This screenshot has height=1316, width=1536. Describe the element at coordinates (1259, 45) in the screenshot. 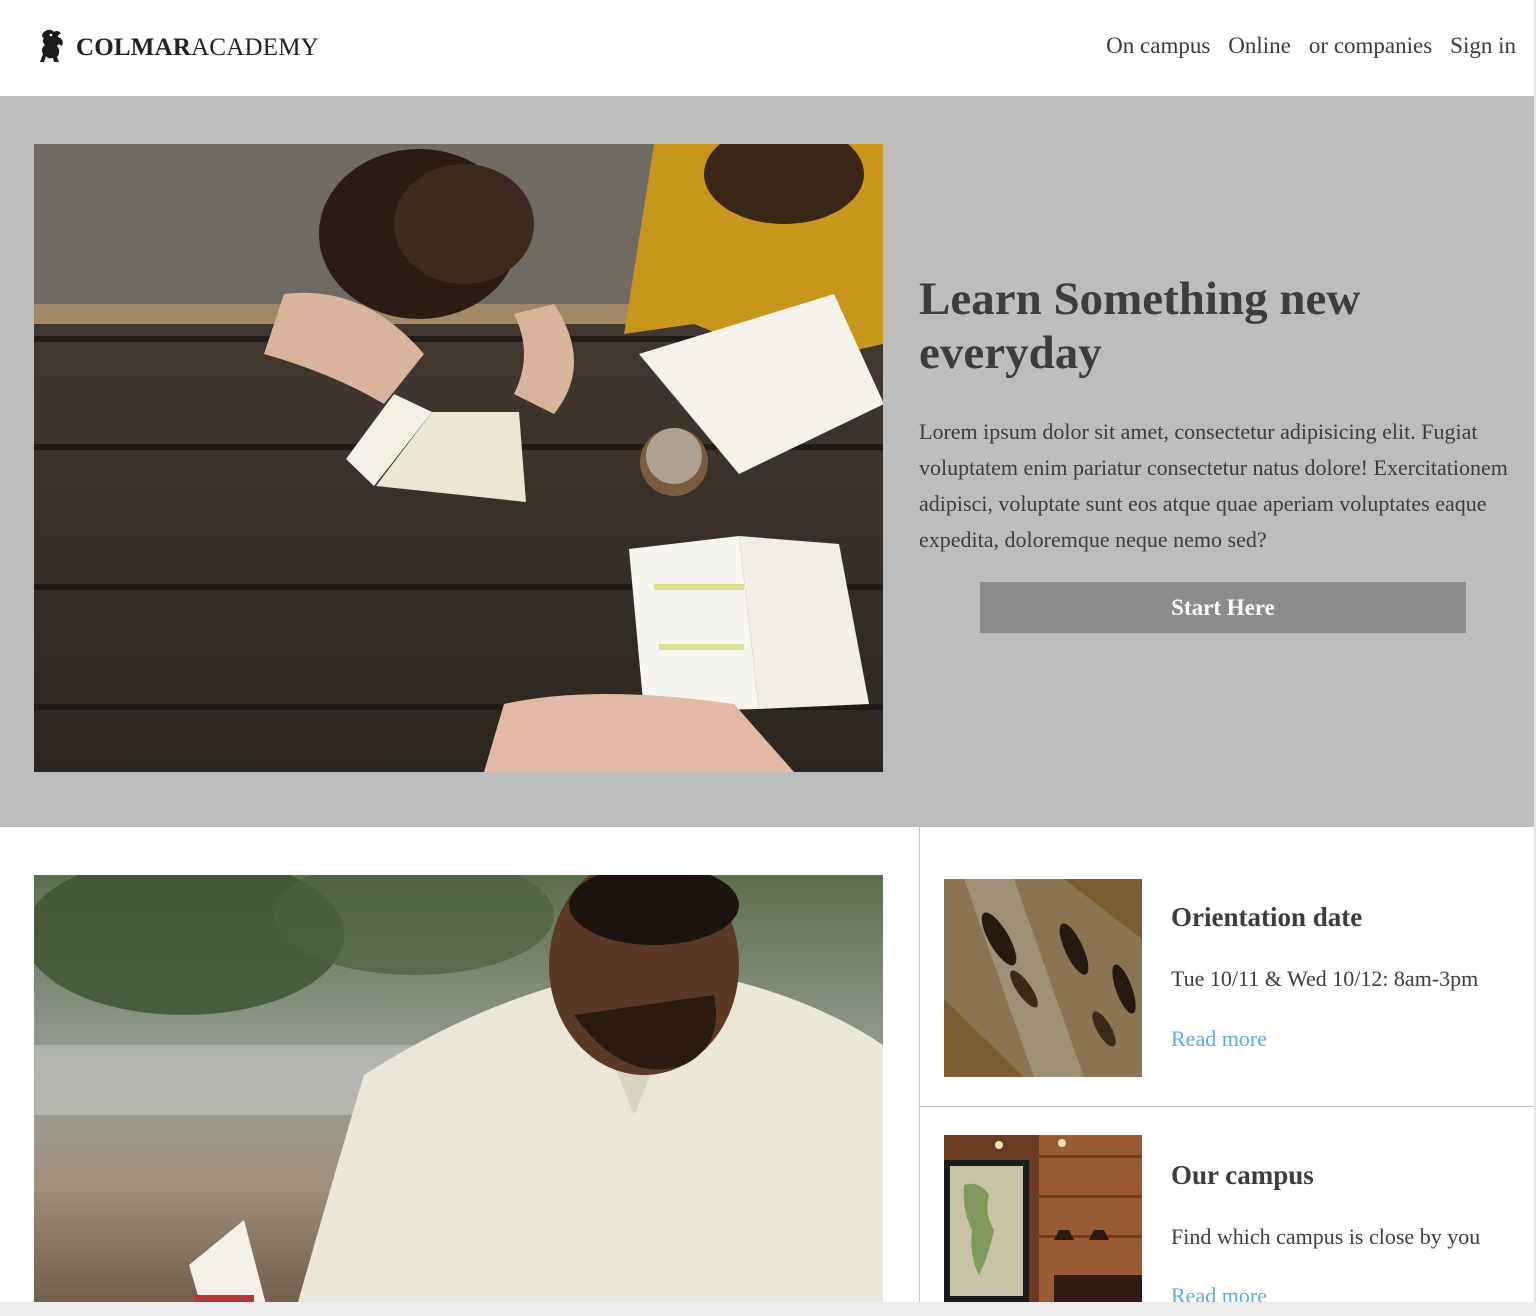

I see `nav-online: Online` at that location.